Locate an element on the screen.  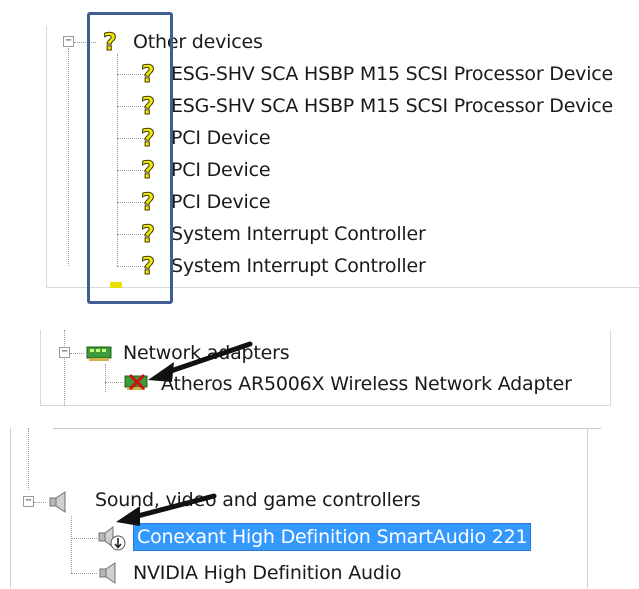
partial-unknown-device-icon is located at coordinates (116, 285).